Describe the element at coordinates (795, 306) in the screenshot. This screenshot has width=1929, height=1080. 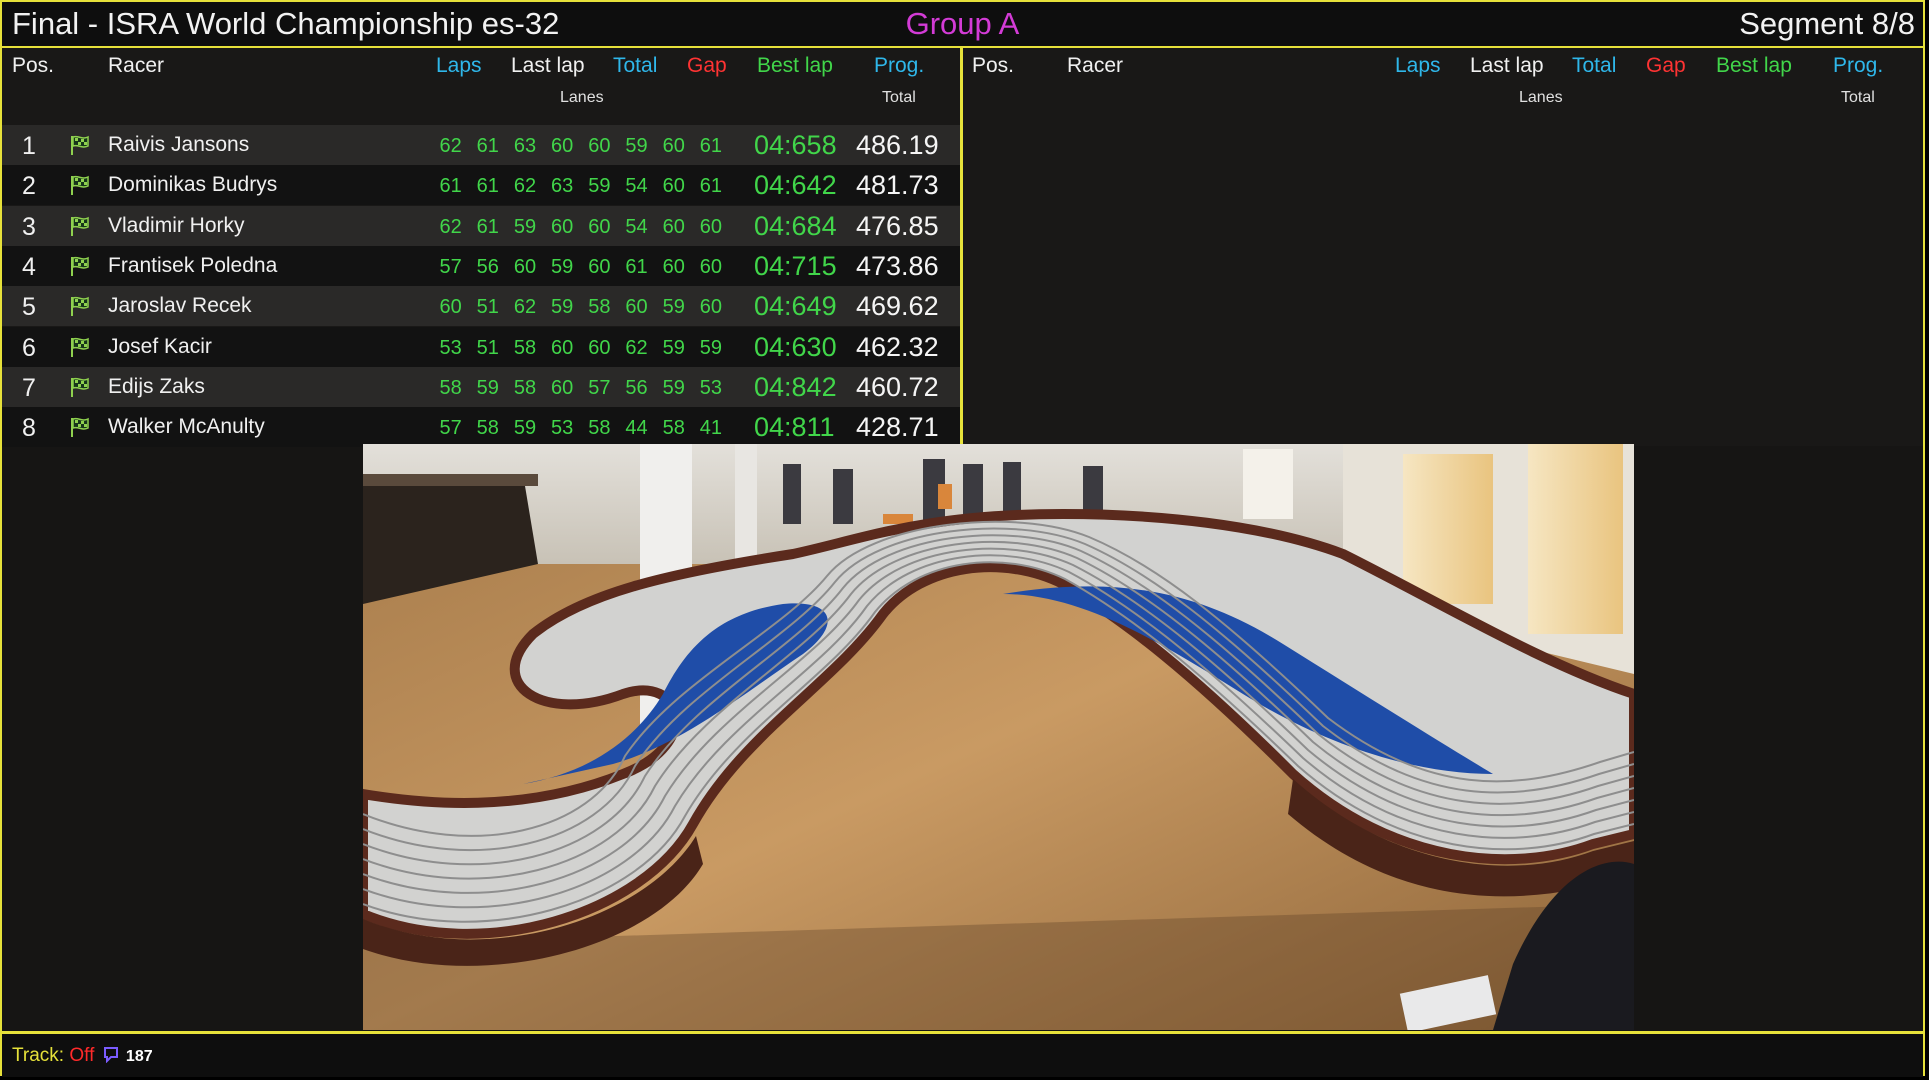
I see `best-lap: 04:649` at that location.